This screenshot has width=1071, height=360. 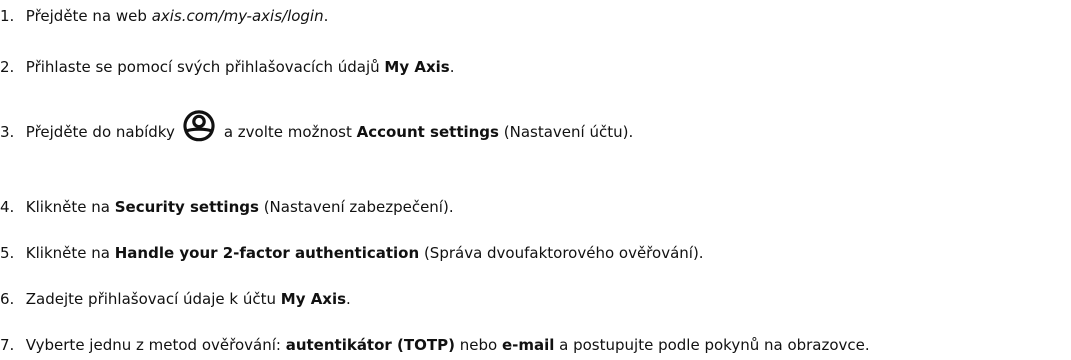 I want to click on step-text: Zadejte přihlašovací údaje k účtu, so click(x=153, y=299).